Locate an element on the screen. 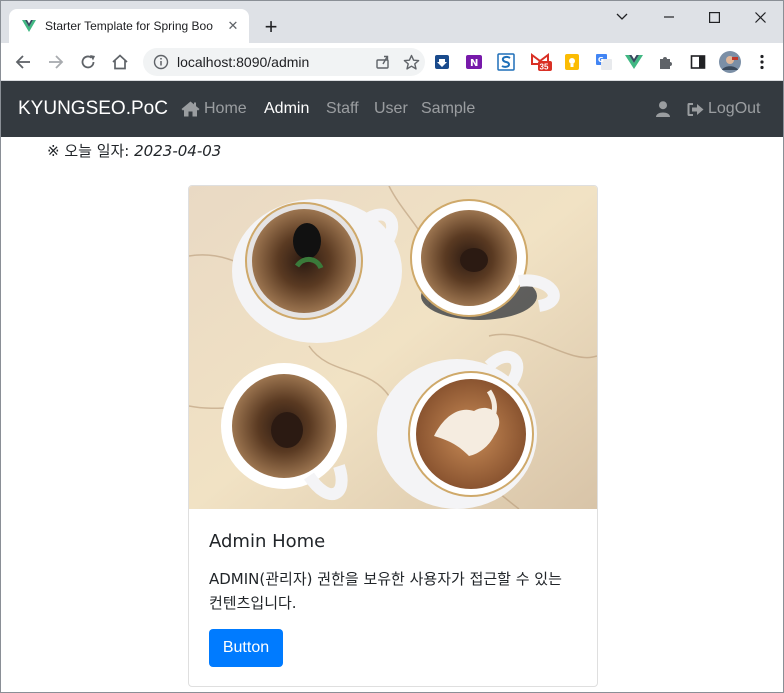  nav-item-label: Home is located at coordinates (225, 108).